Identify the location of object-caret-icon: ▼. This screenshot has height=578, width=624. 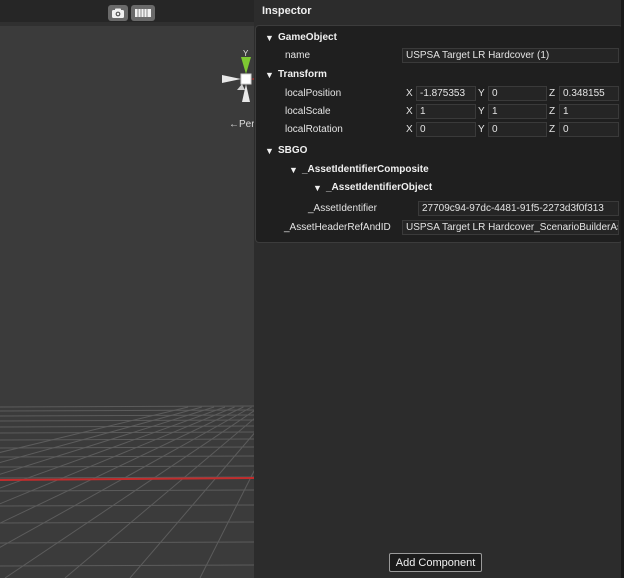
(317, 188).